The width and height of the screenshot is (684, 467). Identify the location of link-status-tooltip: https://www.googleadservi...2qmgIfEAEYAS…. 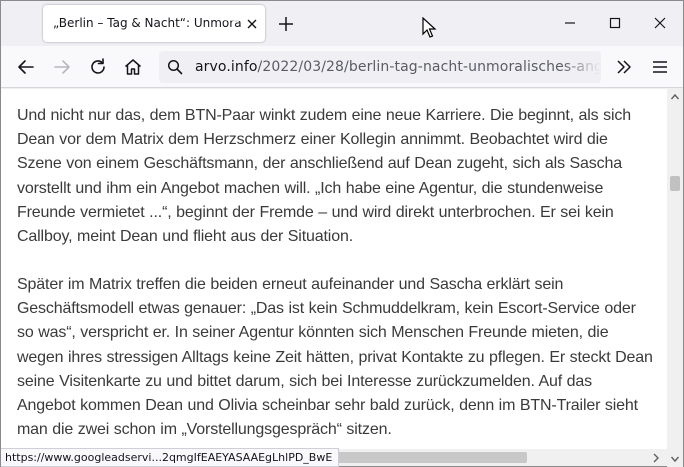
(170, 457).